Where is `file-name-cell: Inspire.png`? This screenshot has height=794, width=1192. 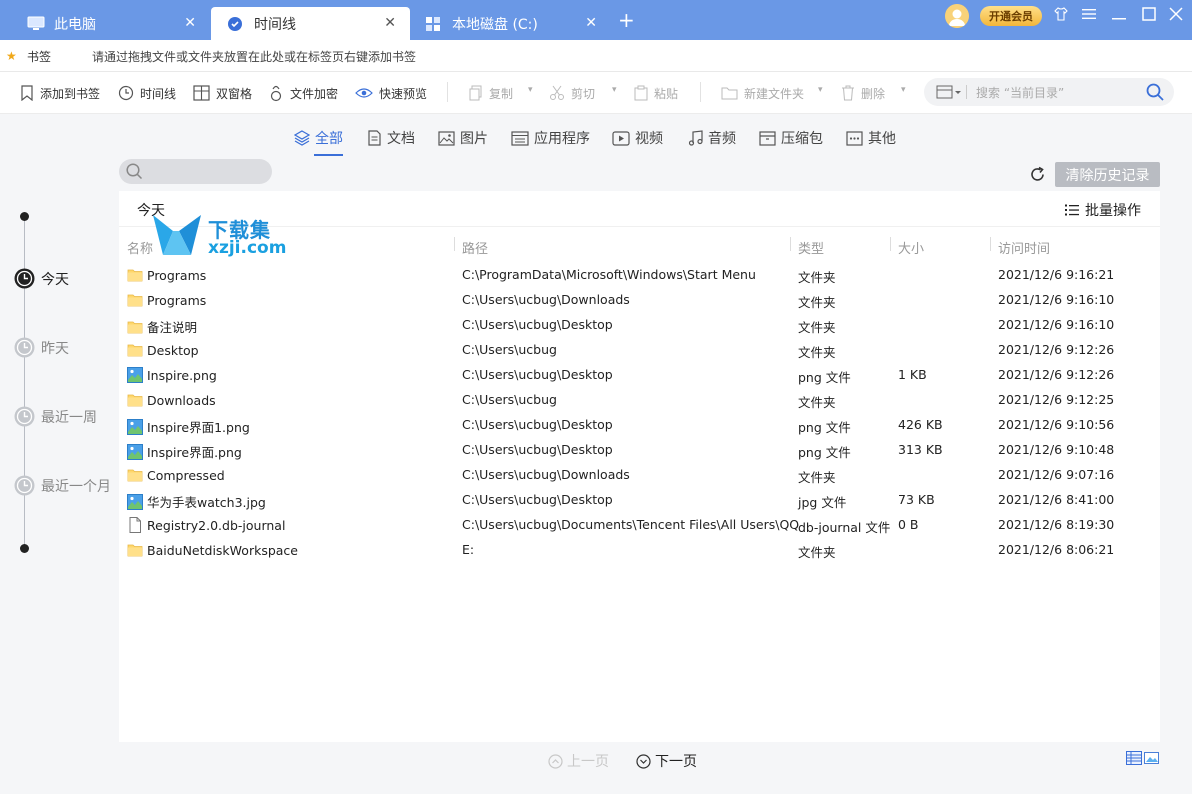 file-name-cell: Inspire.png is located at coordinates (172, 375).